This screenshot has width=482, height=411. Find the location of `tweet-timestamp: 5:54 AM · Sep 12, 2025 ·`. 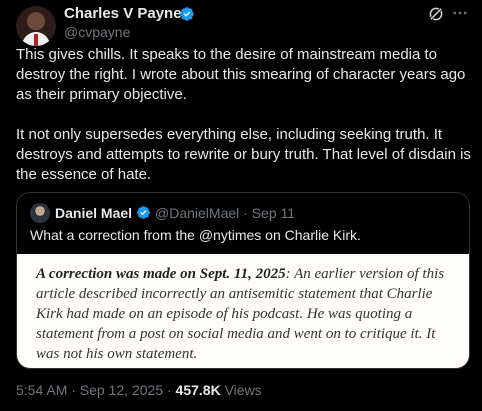

tweet-timestamp: 5:54 AM · Sep 12, 2025 · is located at coordinates (96, 390).